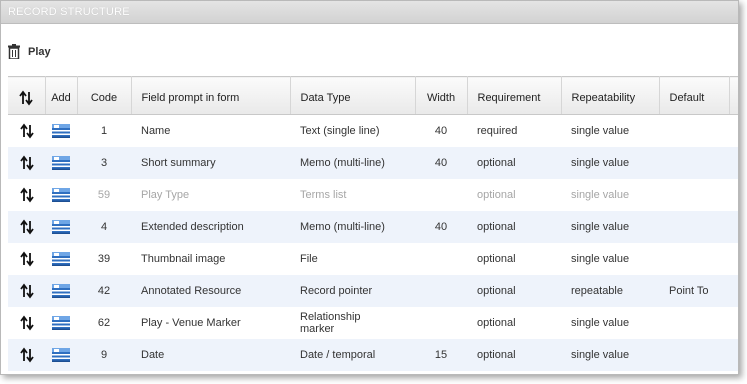  Describe the element at coordinates (210, 291) in the screenshot. I see `cell-prompt: Annotated Resource` at that location.